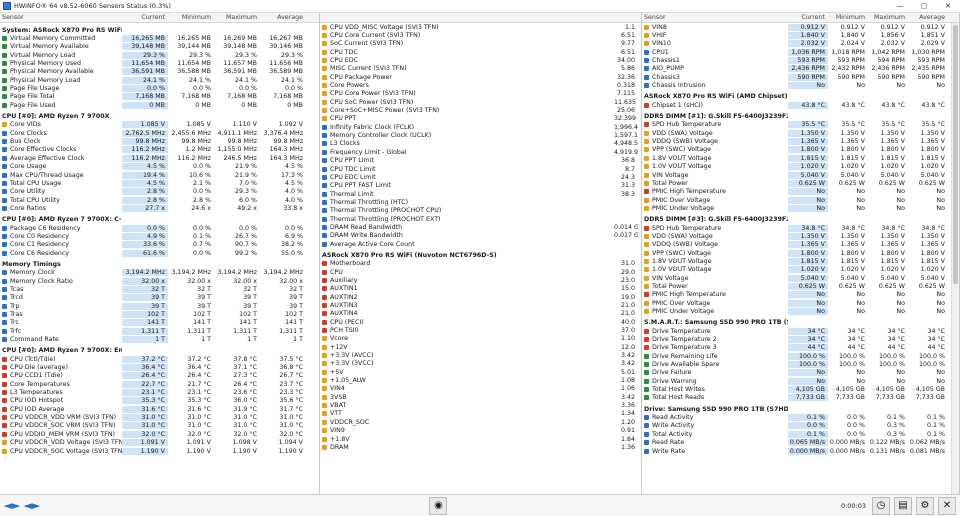 The width and height of the screenshot is (960, 516). What do you see at coordinates (480, 119) in the screenshot?
I see `sensor-row: CPU PPT 32.399` at bounding box center [480, 119].